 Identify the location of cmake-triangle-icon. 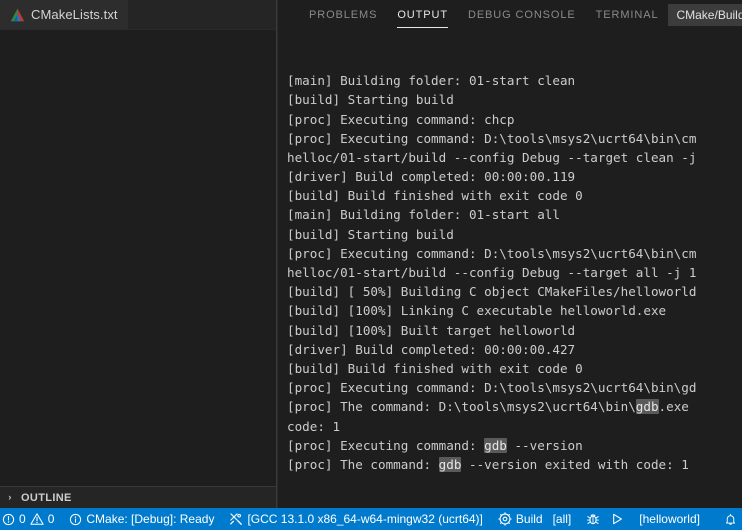
(17, 15).